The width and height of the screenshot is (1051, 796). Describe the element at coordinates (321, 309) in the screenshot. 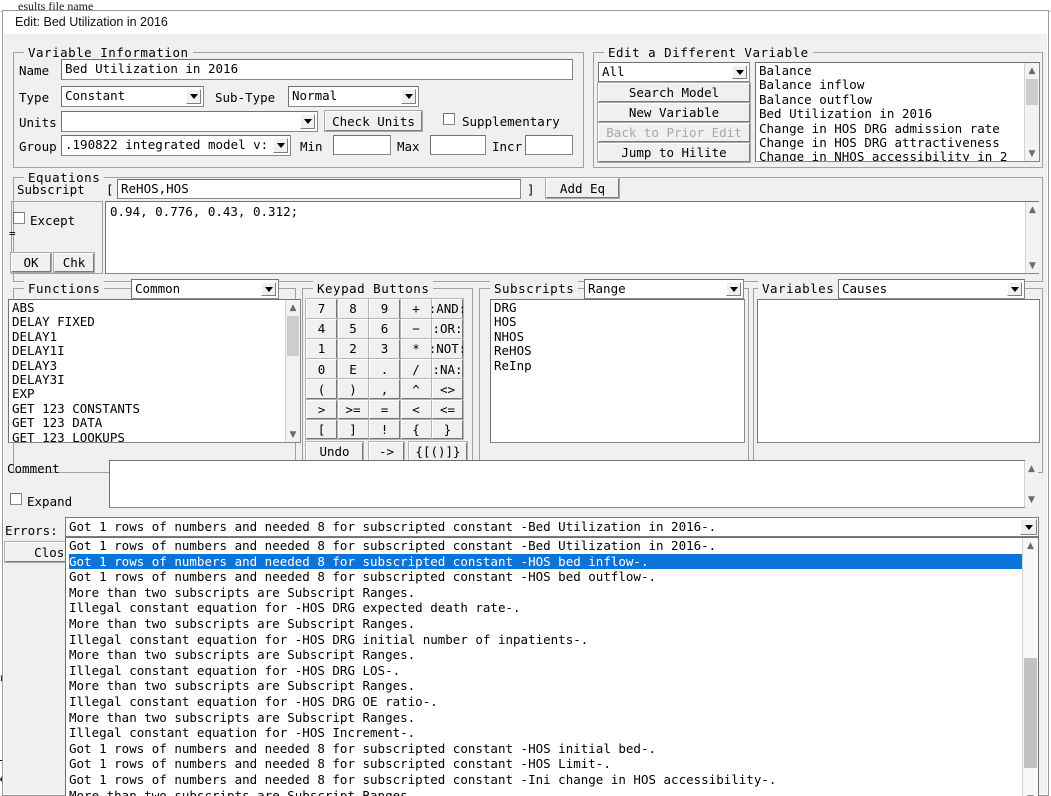

I see `keypad-key: 7` at that location.